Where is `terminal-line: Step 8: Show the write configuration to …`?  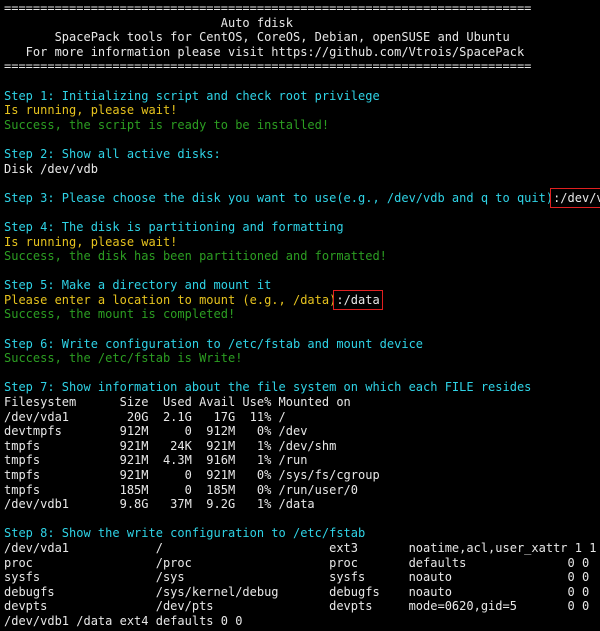
terminal-line: Step 8: Show the write configuration to … is located at coordinates (302, 533).